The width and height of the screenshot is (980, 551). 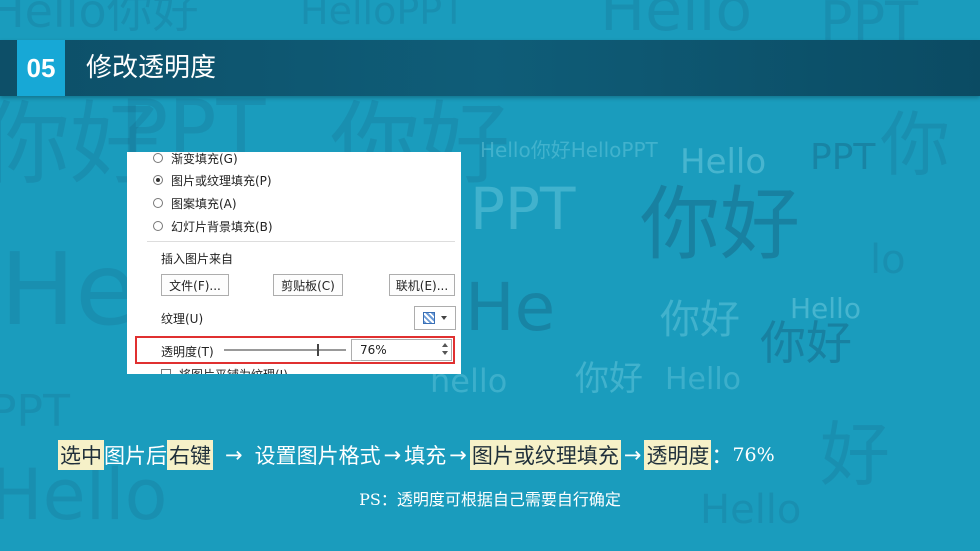 I want to click on ps-note: PS：透明度可根据自己需要自行确定, so click(x=490, y=499).